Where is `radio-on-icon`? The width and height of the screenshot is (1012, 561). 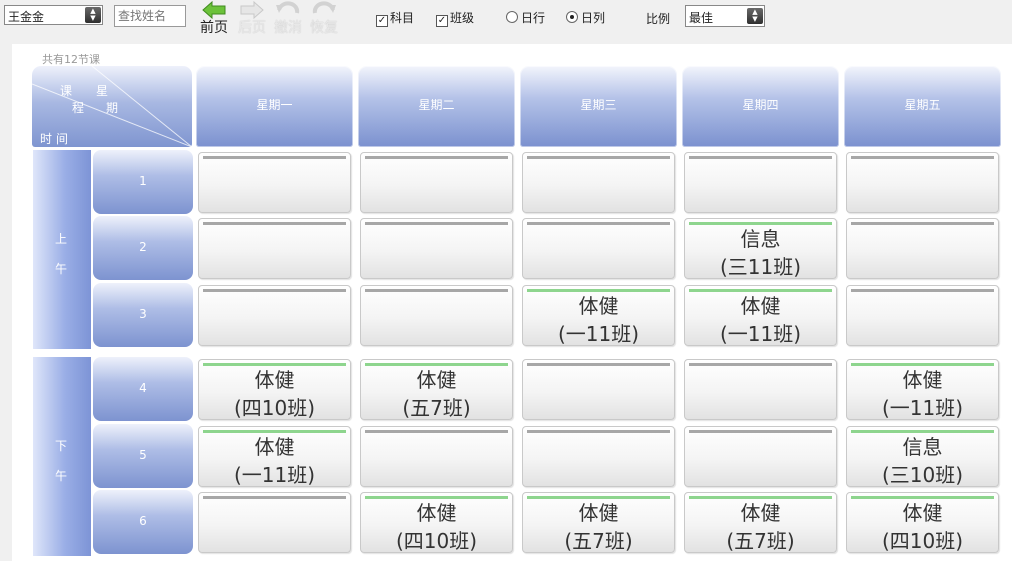 radio-on-icon is located at coordinates (572, 17).